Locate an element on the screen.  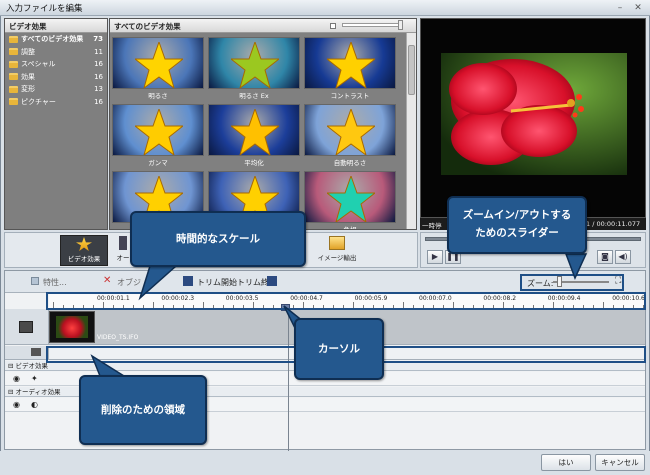
callout-time-scale: 時間的なスケール is located at coordinates (218, 239).